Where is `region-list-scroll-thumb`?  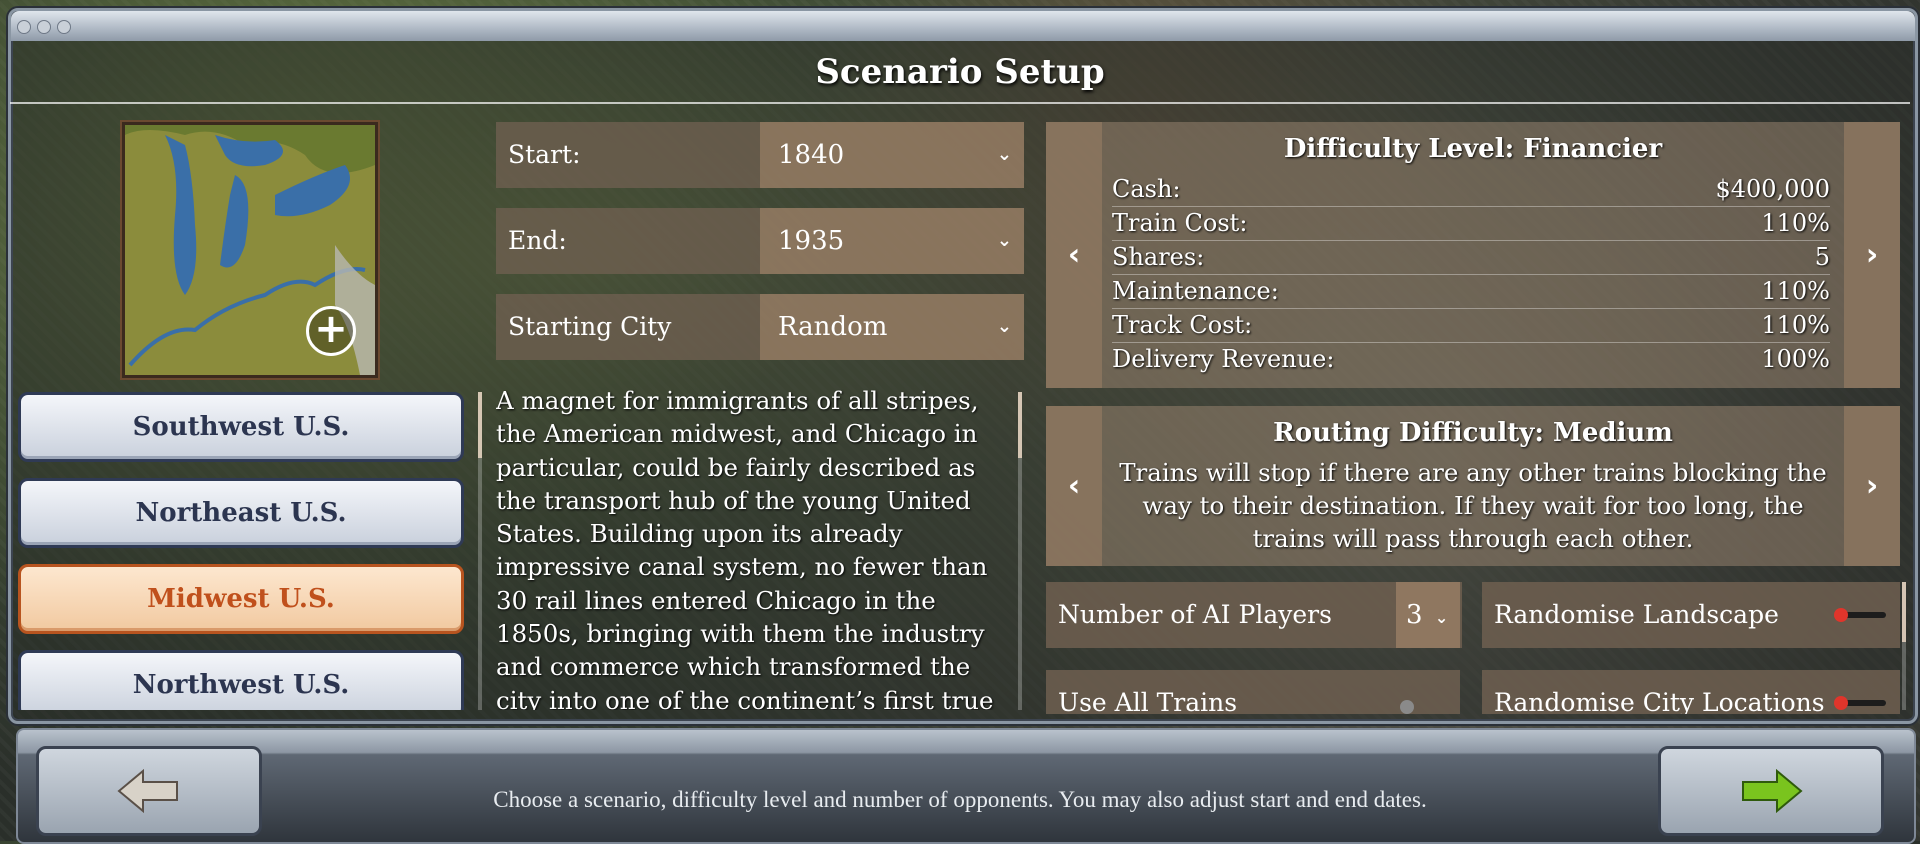 region-list-scroll-thumb is located at coordinates (480, 425).